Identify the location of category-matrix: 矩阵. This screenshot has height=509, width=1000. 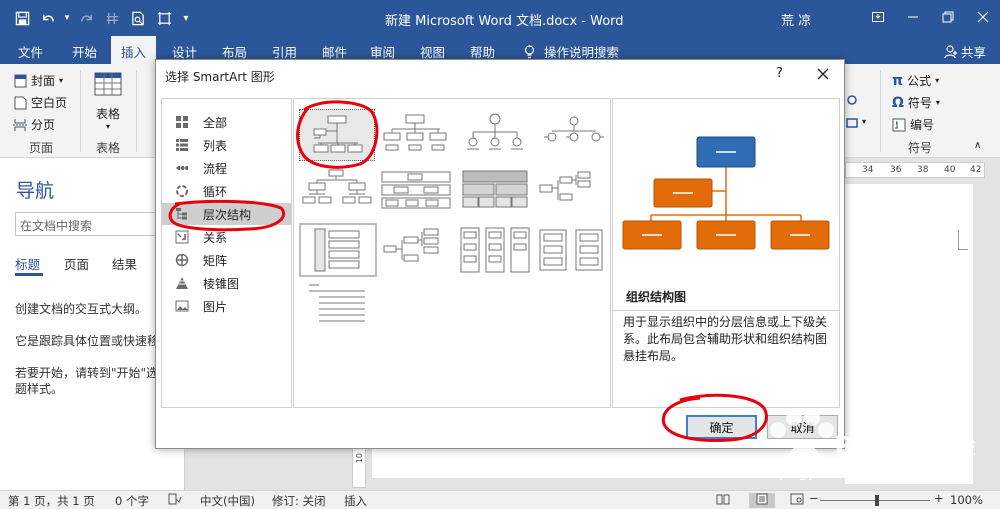
(226, 260).